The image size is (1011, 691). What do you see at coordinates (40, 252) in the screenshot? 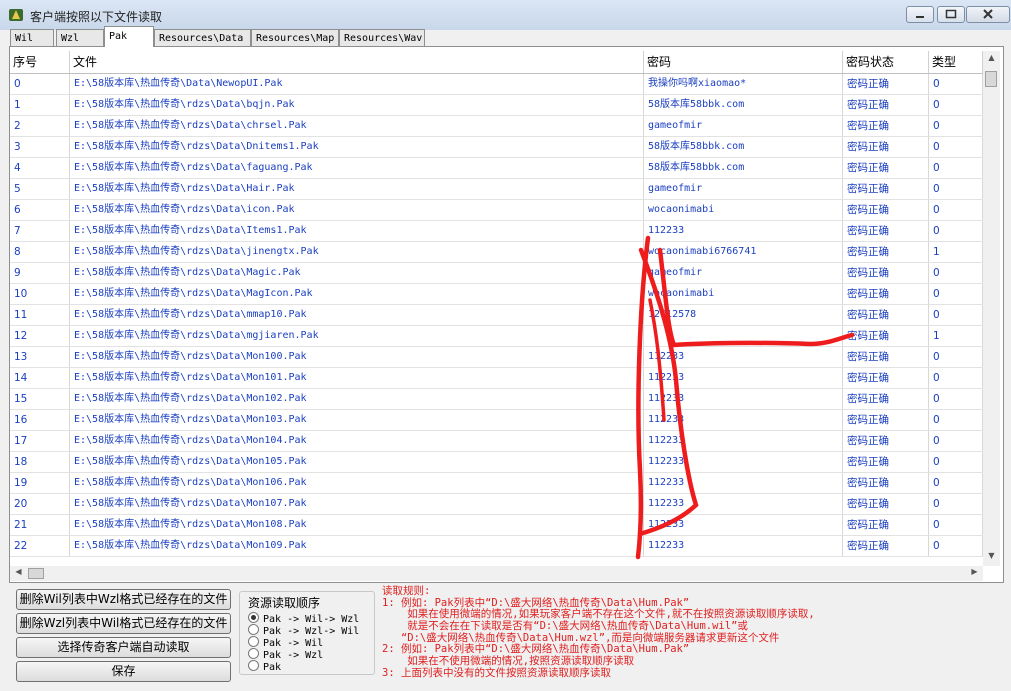
I see `cell-index: 8` at bounding box center [40, 252].